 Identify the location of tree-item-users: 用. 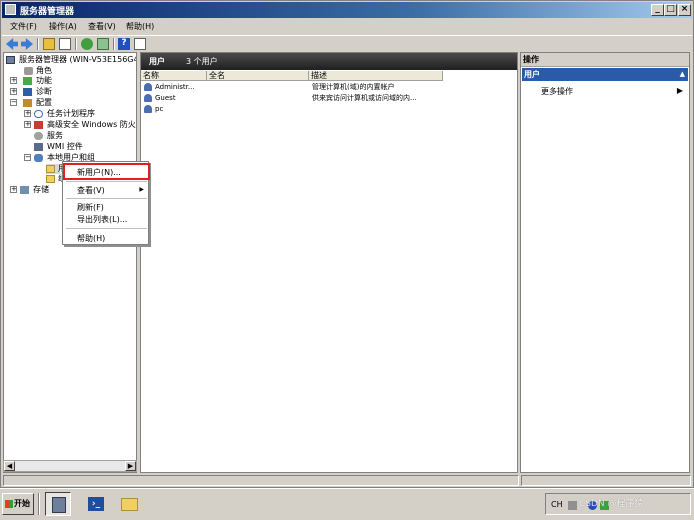
(56, 169).